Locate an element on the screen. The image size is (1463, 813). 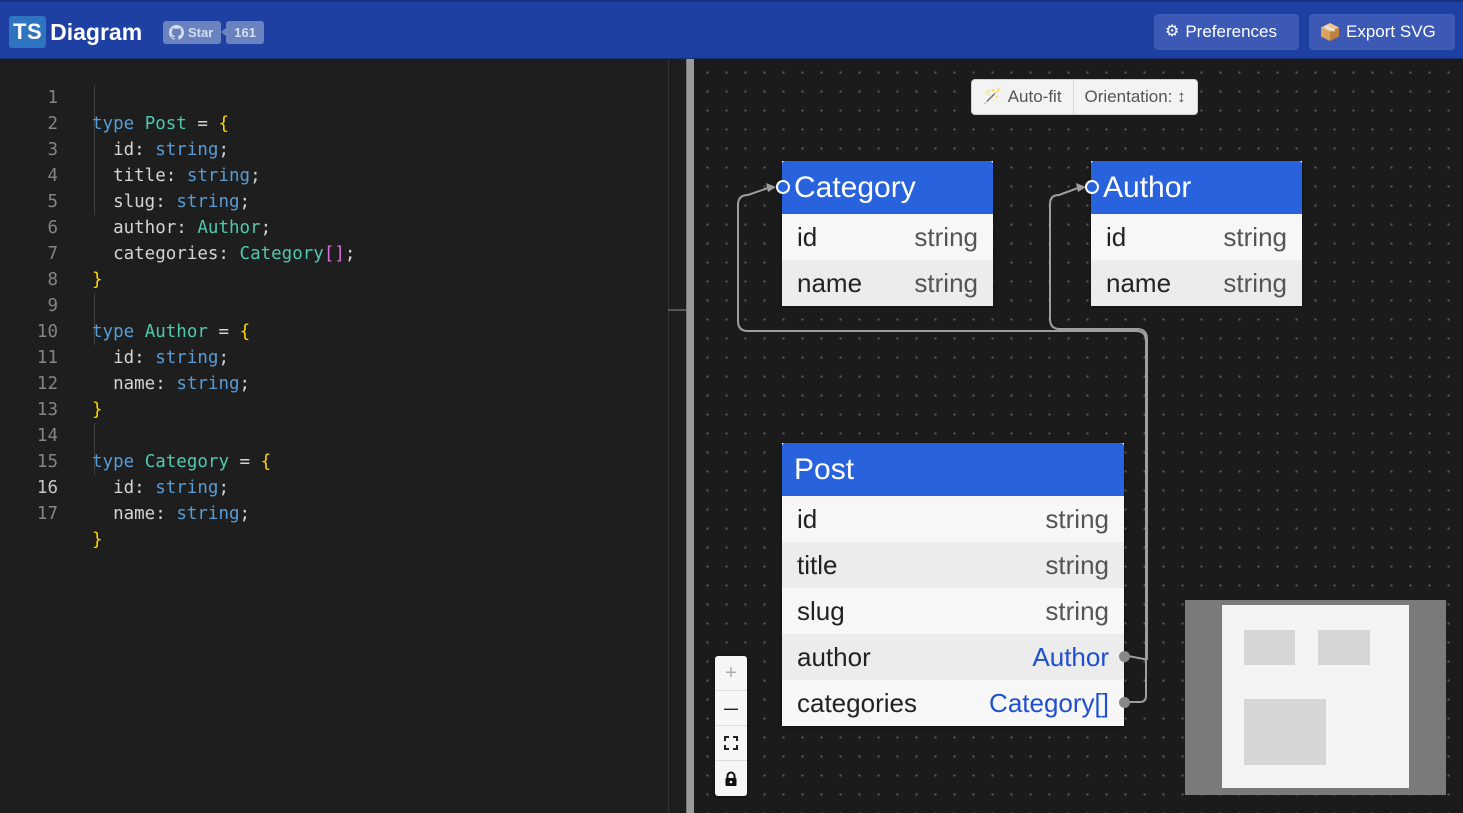
pane-splitter is located at coordinates (690, 436).